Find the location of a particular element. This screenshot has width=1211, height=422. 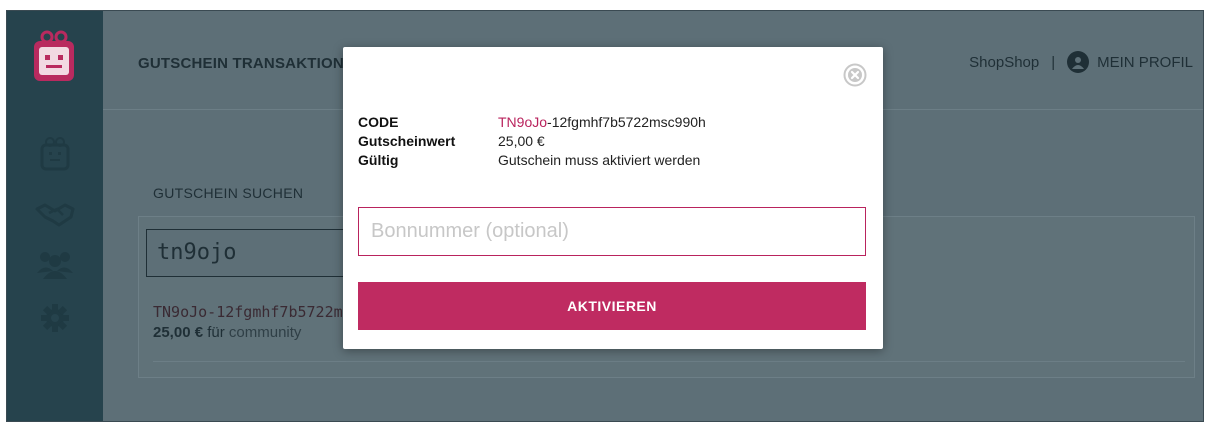

close-icon is located at coordinates (855, 77).